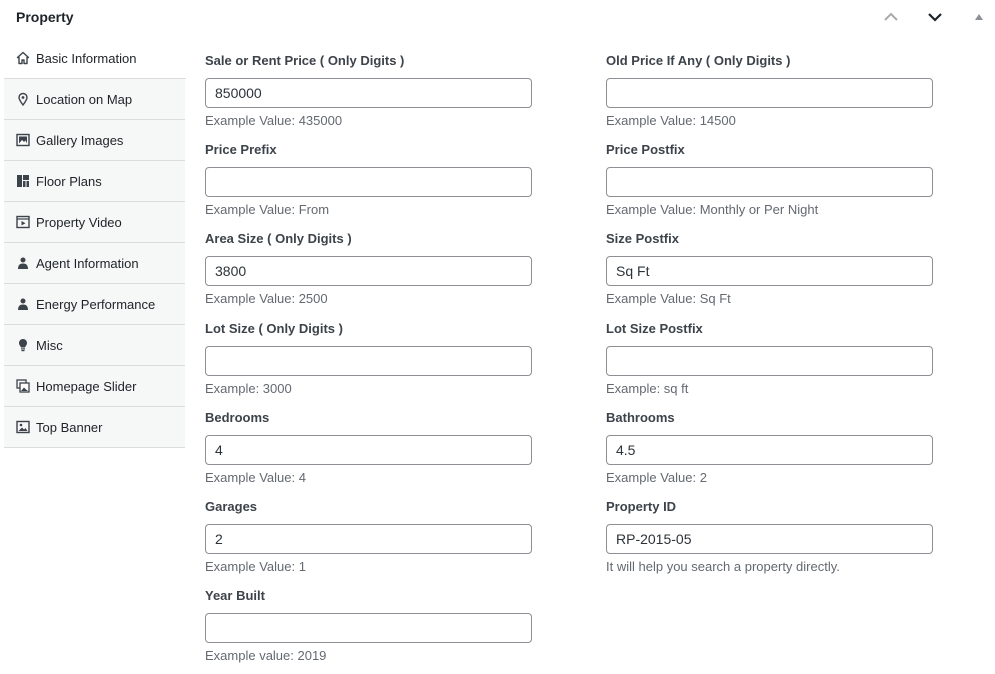 The height and width of the screenshot is (674, 995). I want to click on field-description: Example Value: 435000, so click(274, 120).